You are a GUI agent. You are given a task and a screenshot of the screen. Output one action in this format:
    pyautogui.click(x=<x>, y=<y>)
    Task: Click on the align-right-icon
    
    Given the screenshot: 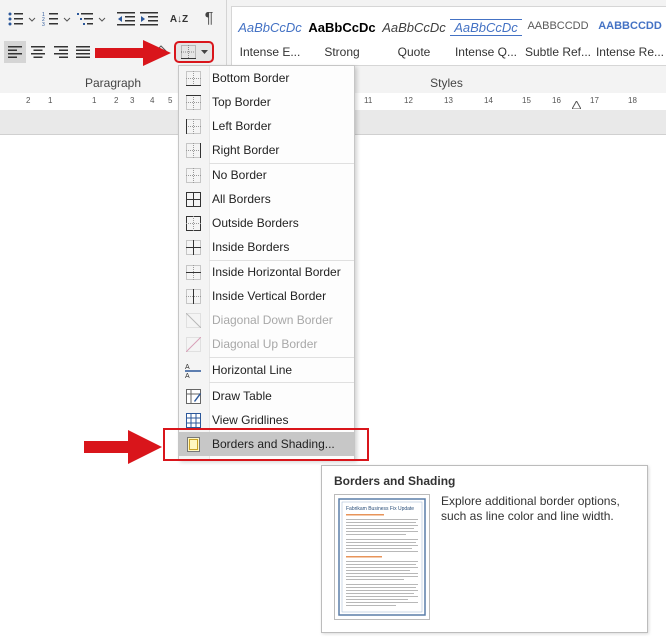 What is the action you would take?
    pyautogui.click(x=61, y=52)
    